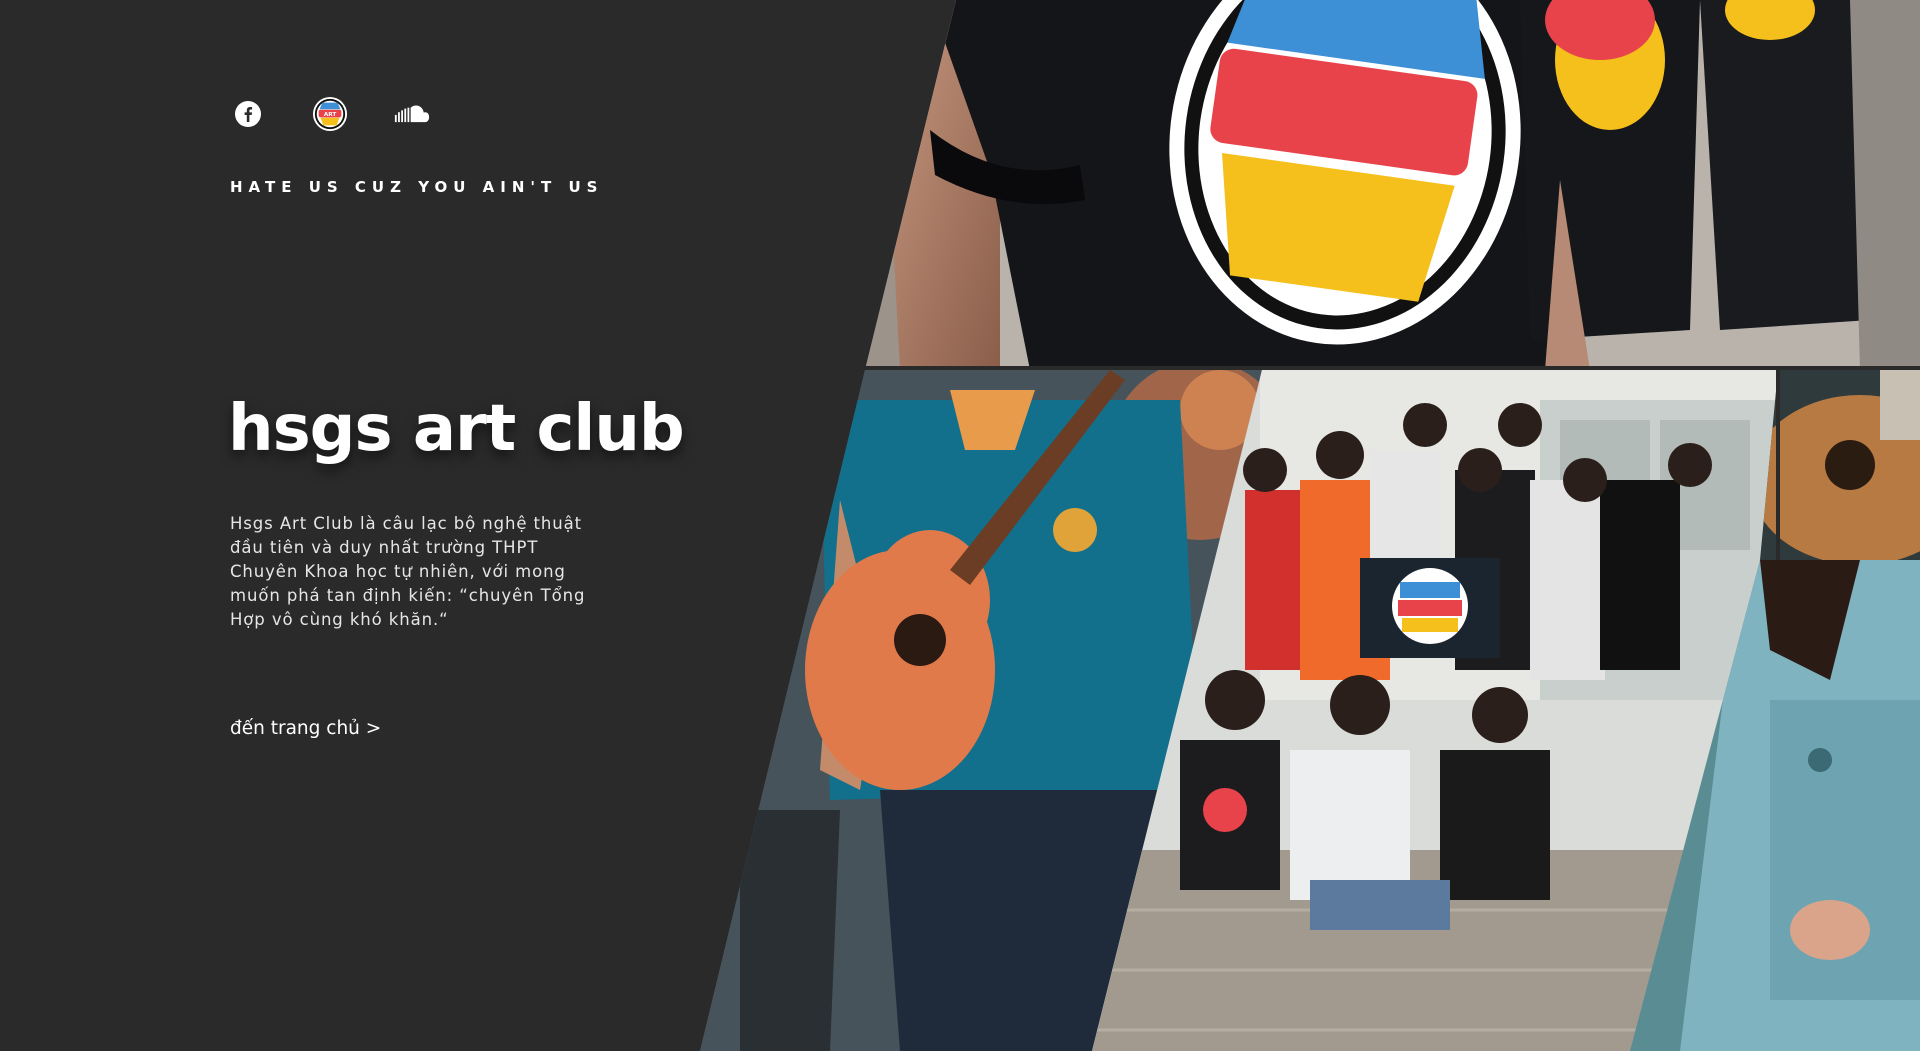 This screenshot has width=1920, height=1051. I want to click on art-club-logo-link: ART, so click(330, 114).